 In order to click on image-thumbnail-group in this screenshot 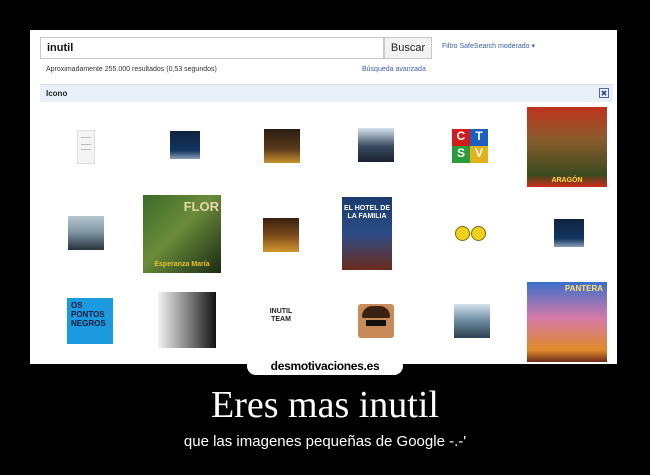, I will do `click(376, 145)`.